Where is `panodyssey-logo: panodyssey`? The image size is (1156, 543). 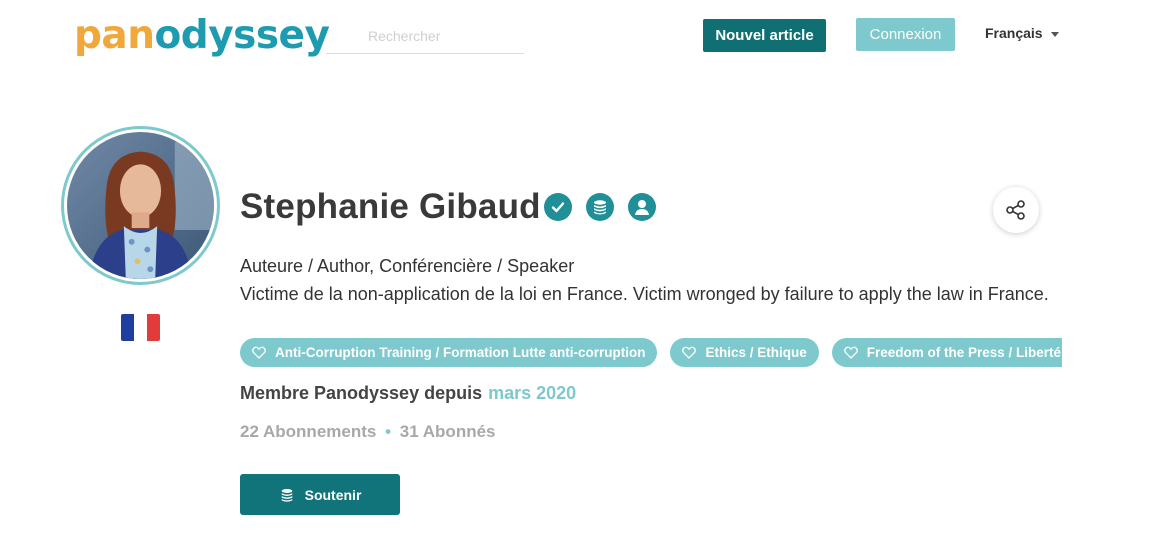
panodyssey-logo: panodyssey is located at coordinates (202, 36).